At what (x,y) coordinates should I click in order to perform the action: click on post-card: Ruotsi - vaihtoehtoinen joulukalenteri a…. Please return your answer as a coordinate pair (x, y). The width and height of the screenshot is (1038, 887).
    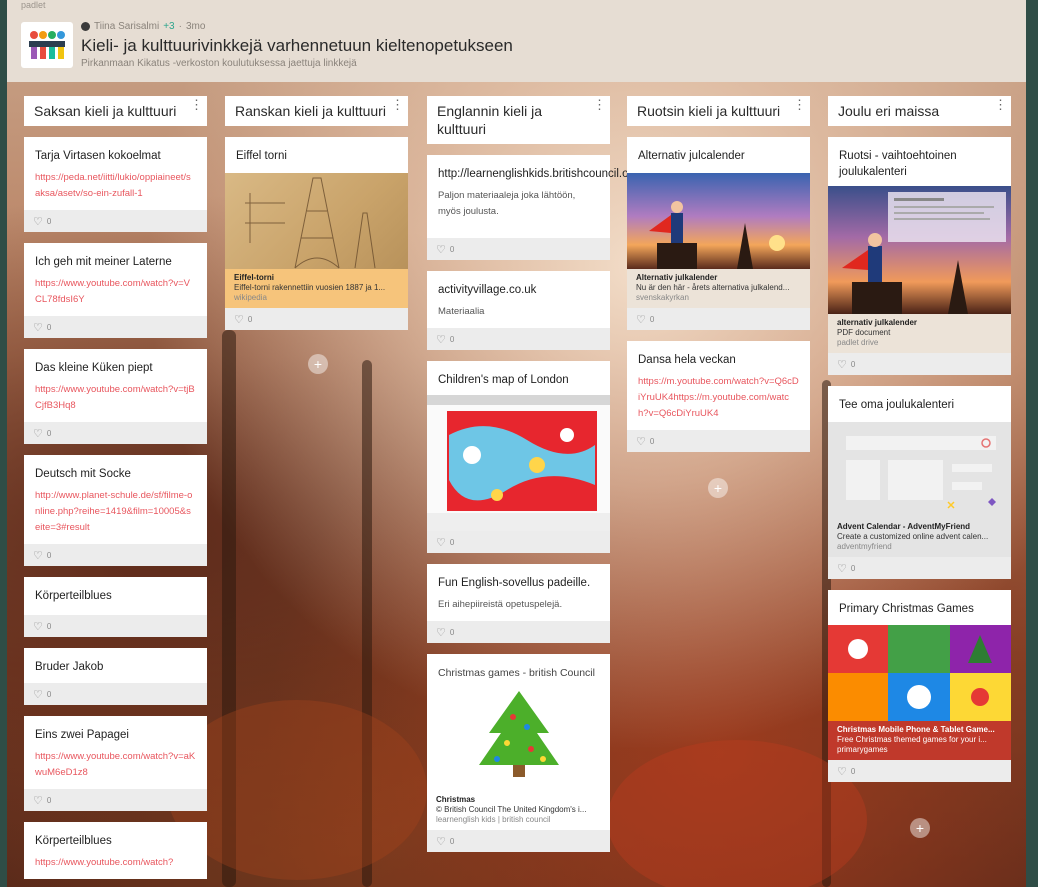
    Looking at the image, I should click on (919, 256).